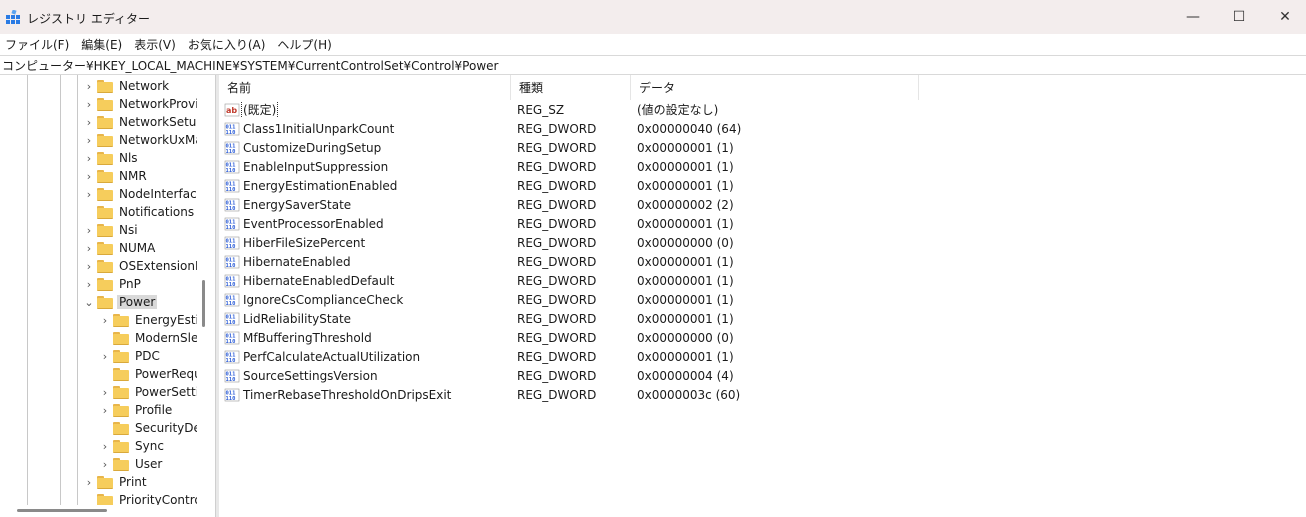  Describe the element at coordinates (678, 110) in the screenshot. I see `value-data: (値の設定なし)` at that location.